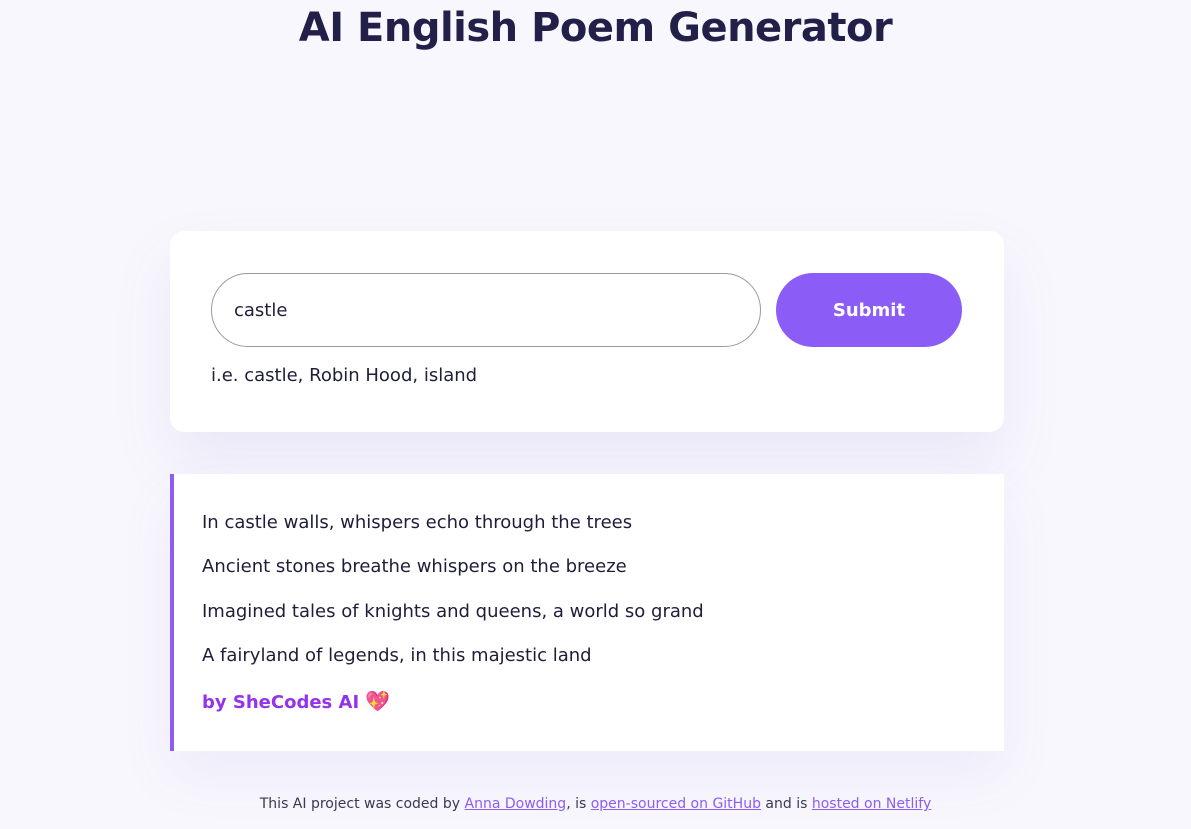 This screenshot has width=1191, height=829. I want to click on author-link: Anna Dowding, so click(516, 804).